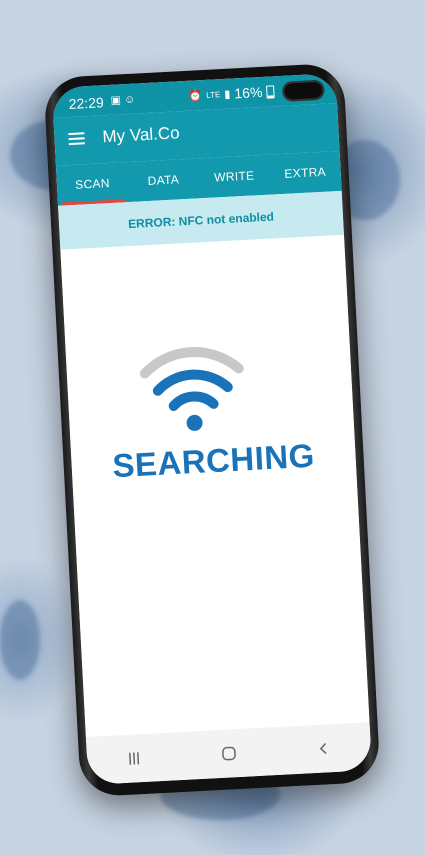 Image resolution: width=425 pixels, height=855 pixels. What do you see at coordinates (324, 749) in the screenshot?
I see `back-icon` at bounding box center [324, 749].